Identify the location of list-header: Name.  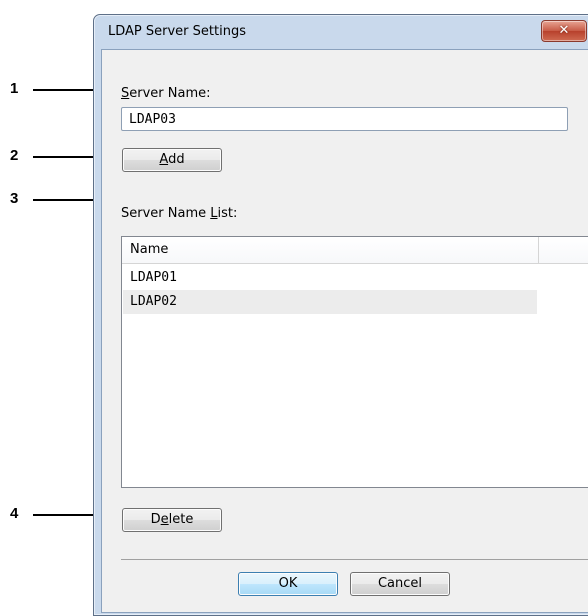
(355, 250).